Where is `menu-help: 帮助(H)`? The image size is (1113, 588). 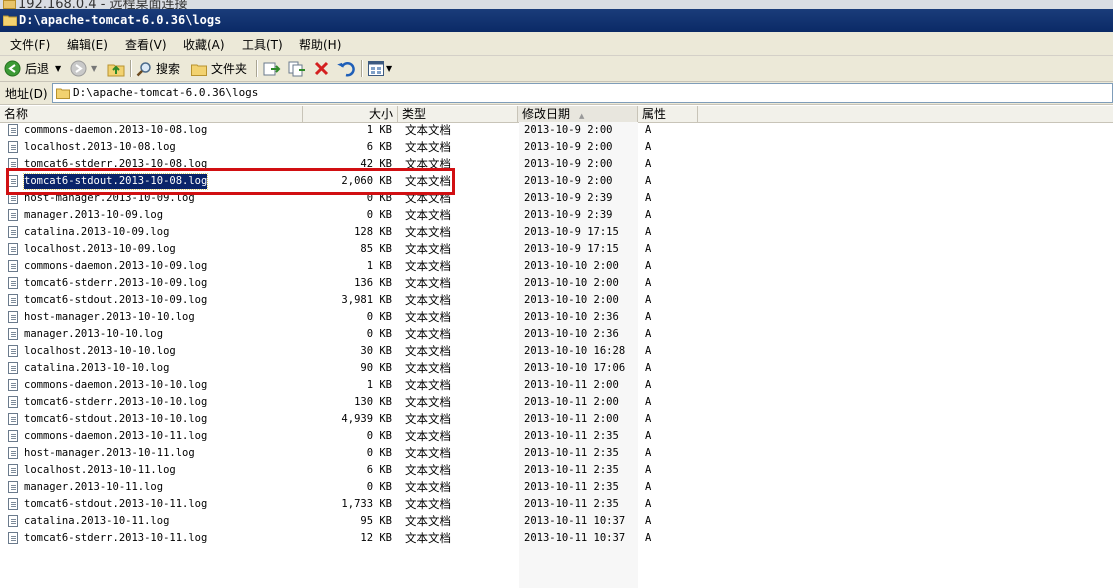 menu-help: 帮助(H) is located at coordinates (320, 44).